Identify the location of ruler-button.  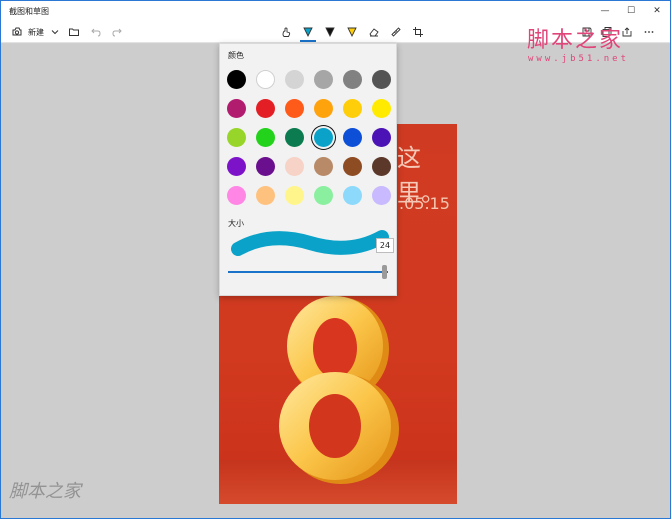
(396, 32).